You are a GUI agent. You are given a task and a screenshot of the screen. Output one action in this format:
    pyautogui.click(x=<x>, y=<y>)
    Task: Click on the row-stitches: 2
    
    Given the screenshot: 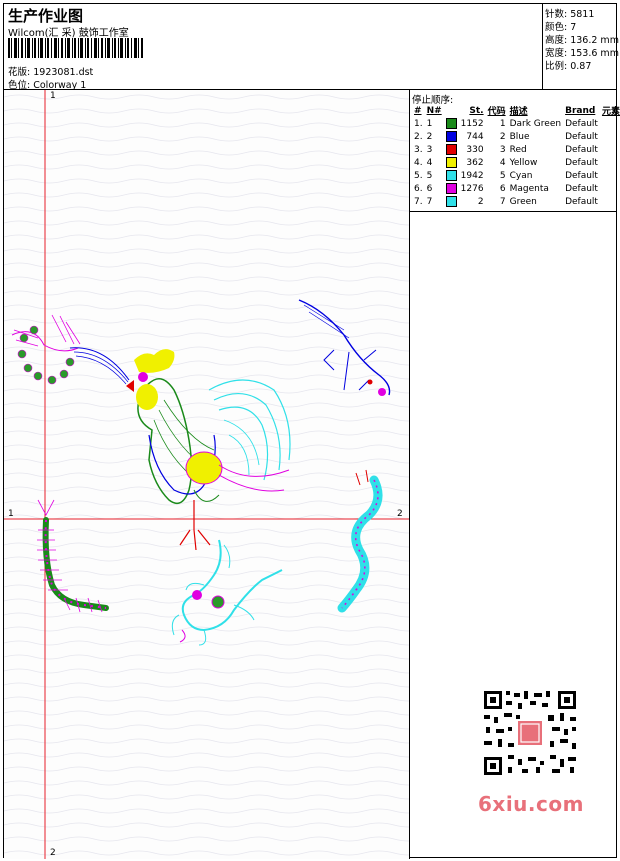 What is the action you would take?
    pyautogui.click(x=480, y=201)
    